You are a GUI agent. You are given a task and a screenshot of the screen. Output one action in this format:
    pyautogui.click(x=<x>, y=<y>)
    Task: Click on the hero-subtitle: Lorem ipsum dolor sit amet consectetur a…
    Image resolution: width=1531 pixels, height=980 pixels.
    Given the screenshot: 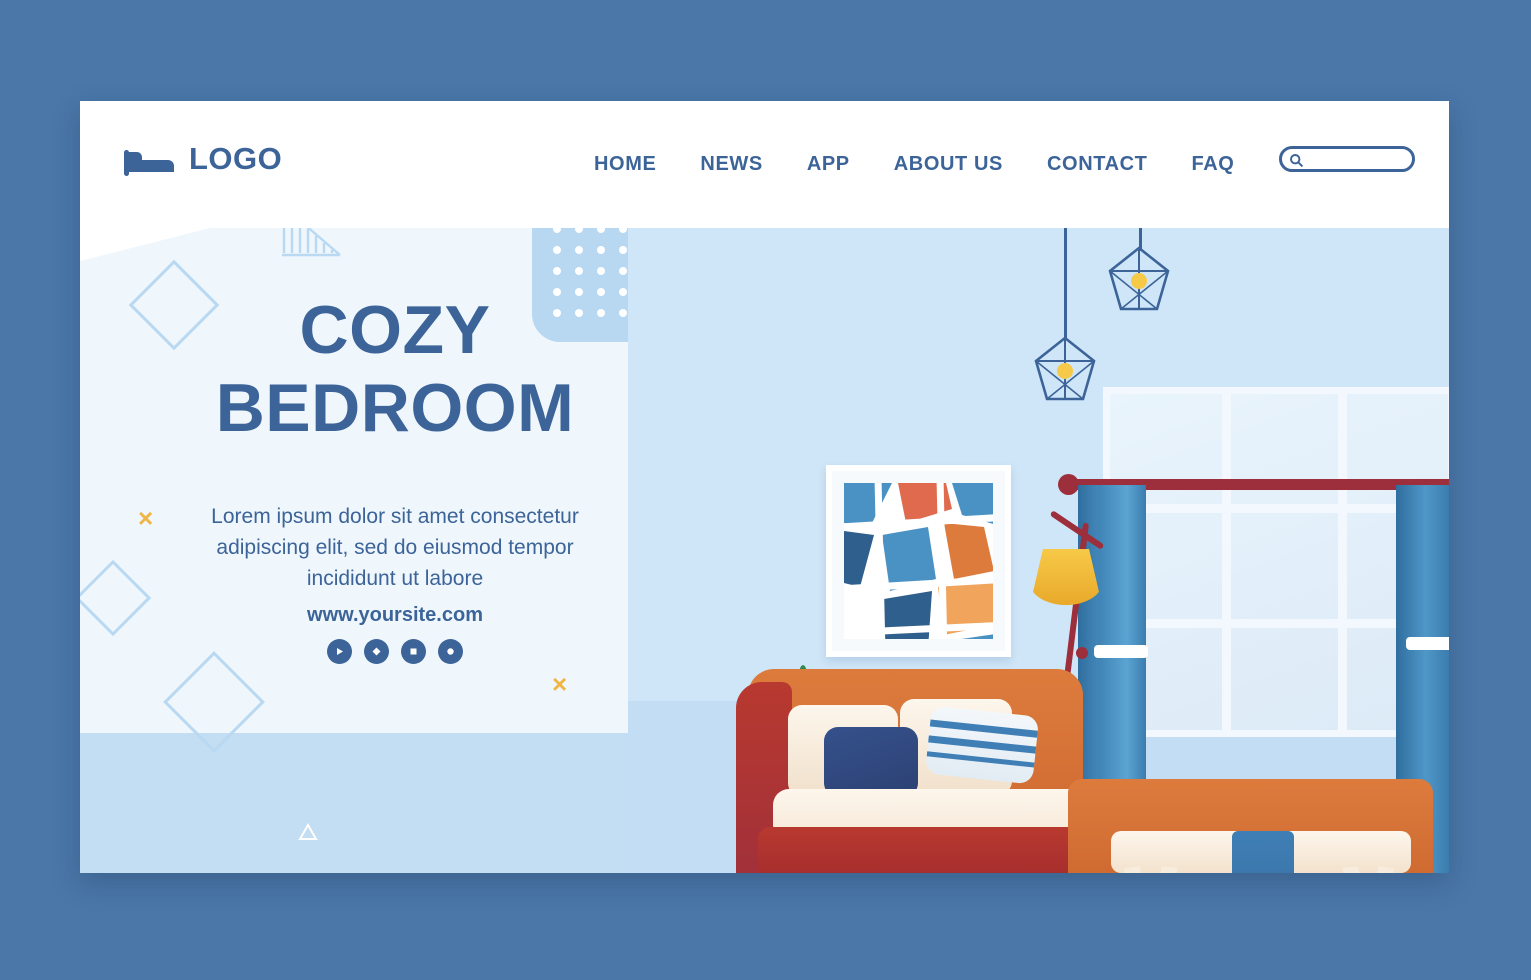 What is the action you would take?
    pyautogui.click(x=395, y=547)
    